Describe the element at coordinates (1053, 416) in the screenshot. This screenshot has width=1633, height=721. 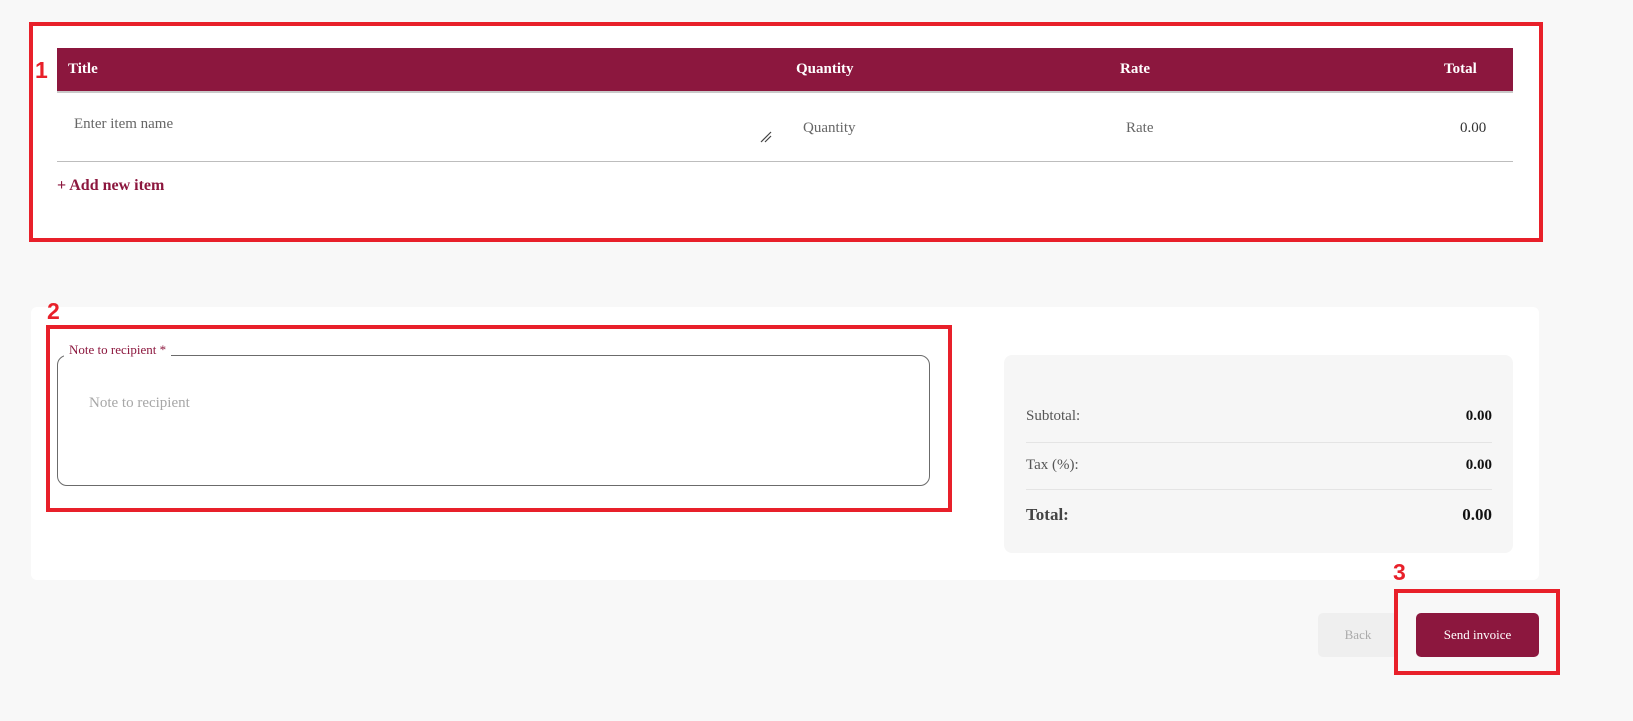
I see `subtotal-label: Subtotal:` at that location.